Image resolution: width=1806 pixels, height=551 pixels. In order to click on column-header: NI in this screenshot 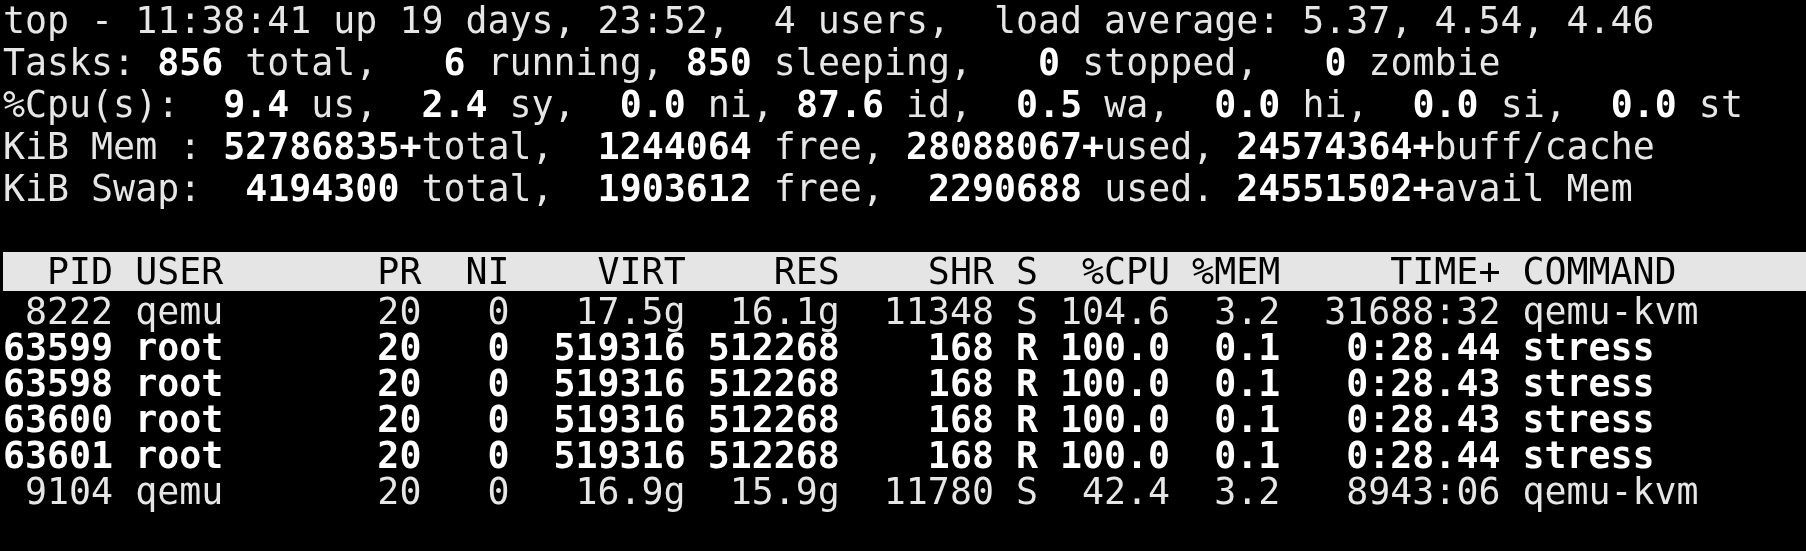, I will do `click(487, 271)`.